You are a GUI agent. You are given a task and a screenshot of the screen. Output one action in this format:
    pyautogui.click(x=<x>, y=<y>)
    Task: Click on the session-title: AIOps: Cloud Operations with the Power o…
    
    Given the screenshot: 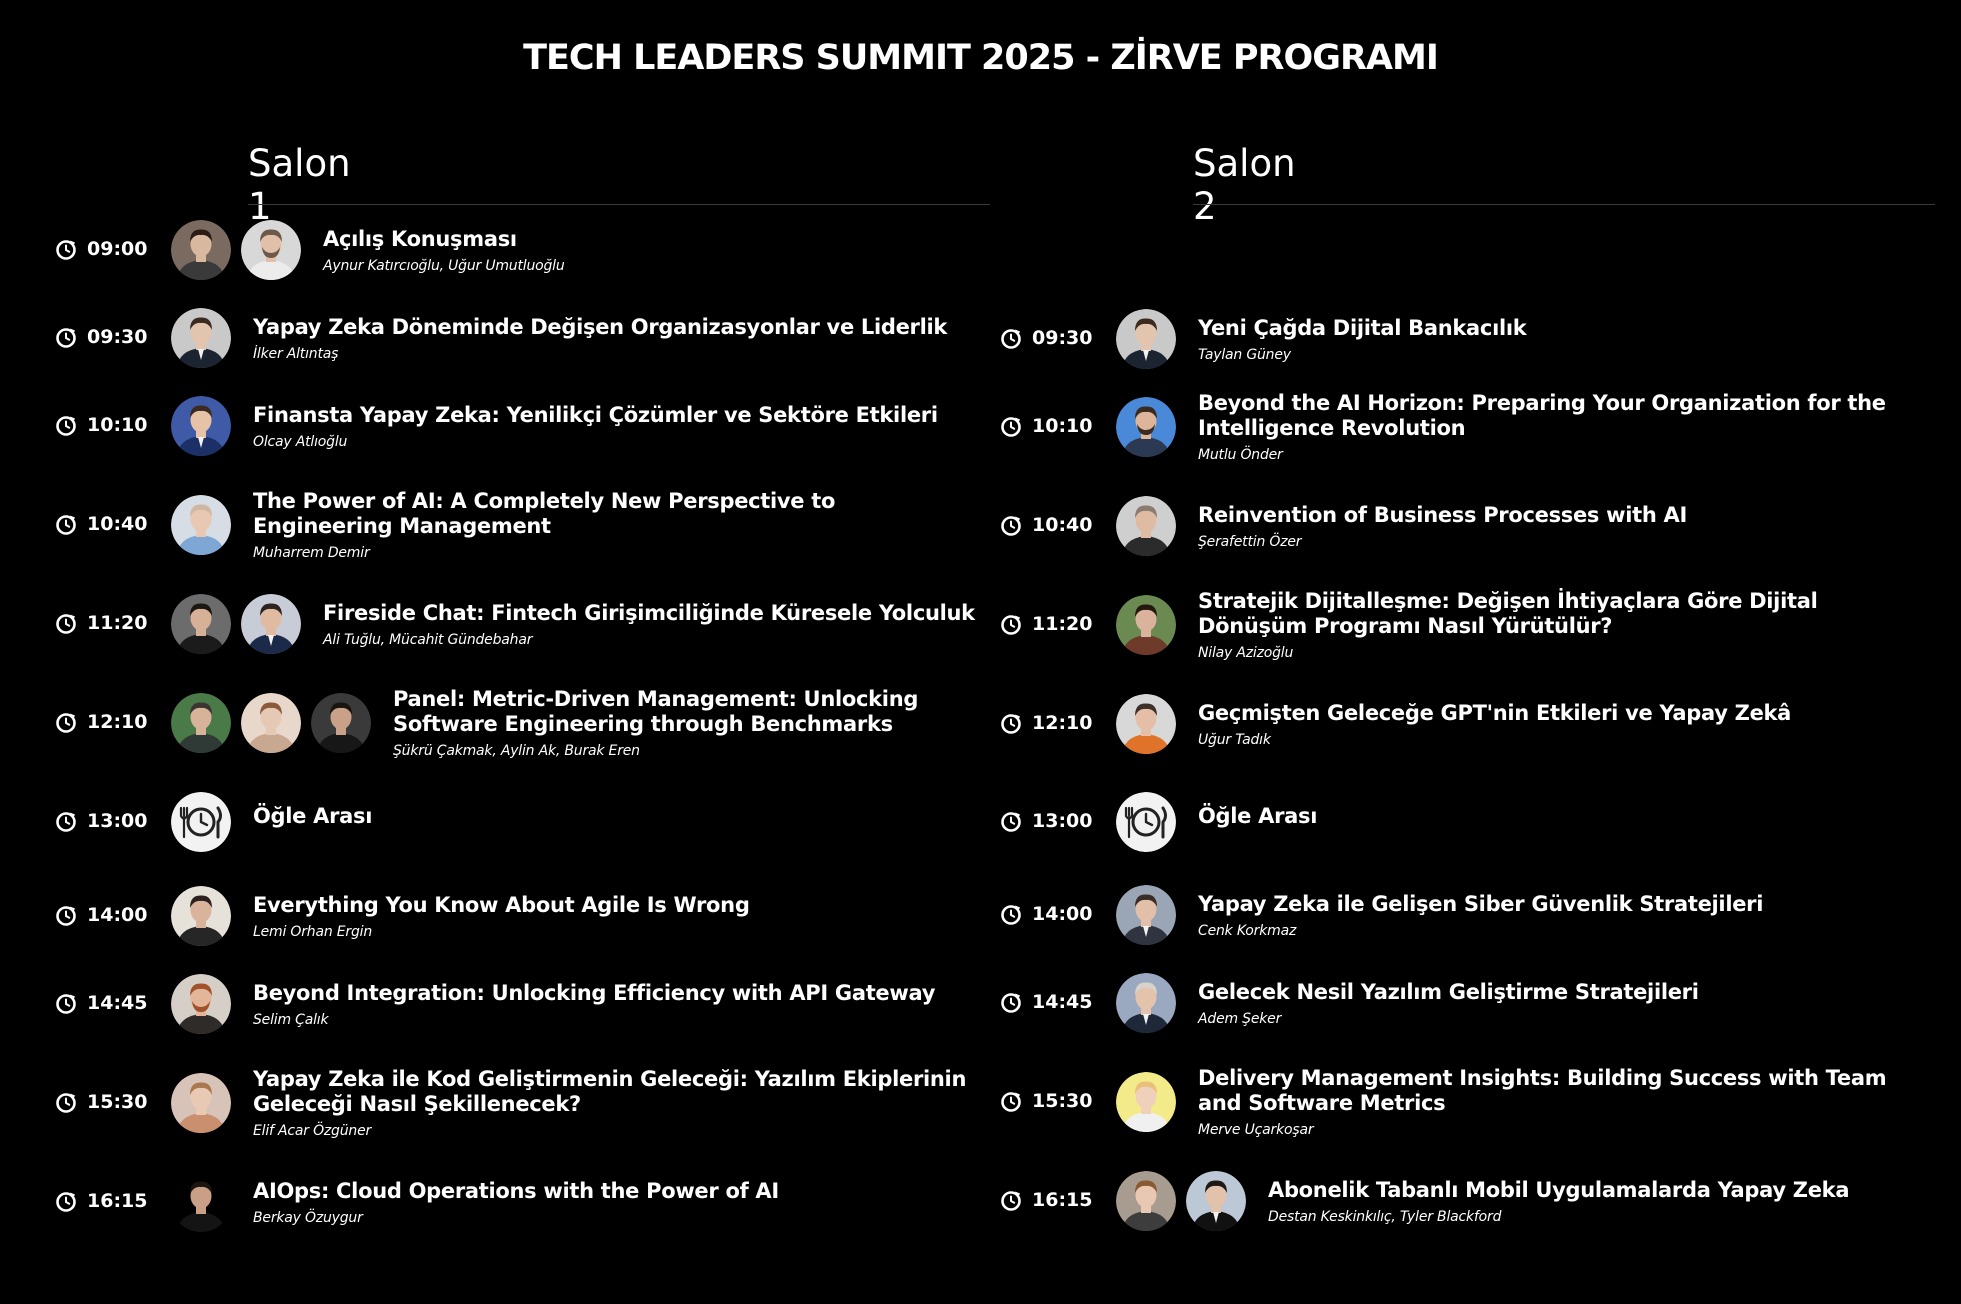 What is the action you would take?
    pyautogui.click(x=516, y=1191)
    